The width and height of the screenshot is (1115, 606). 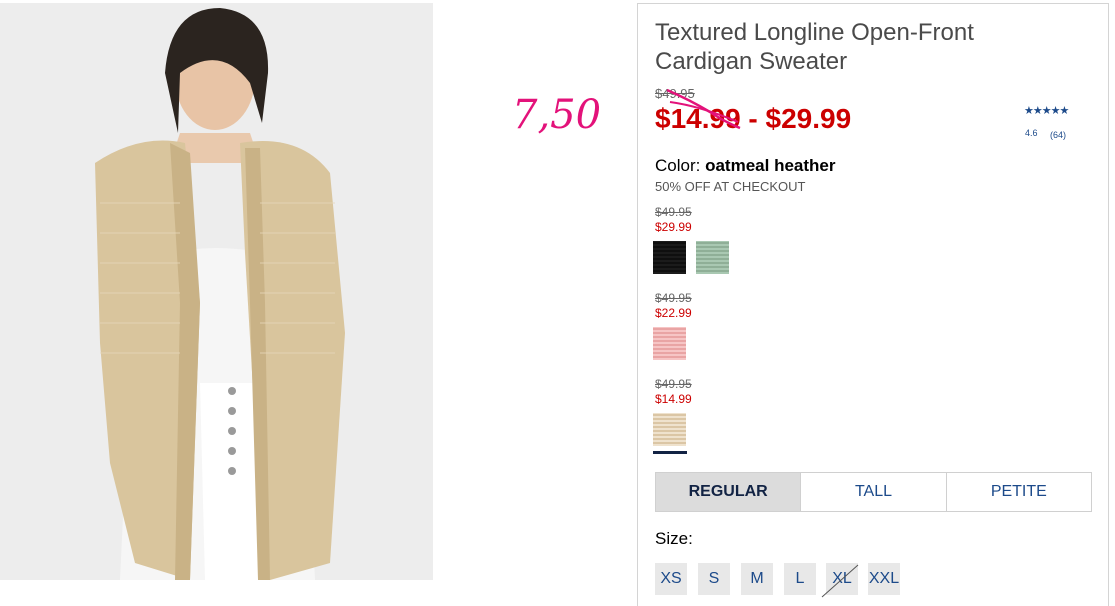 What do you see at coordinates (669, 343) in the screenshot?
I see `swatch-pink` at bounding box center [669, 343].